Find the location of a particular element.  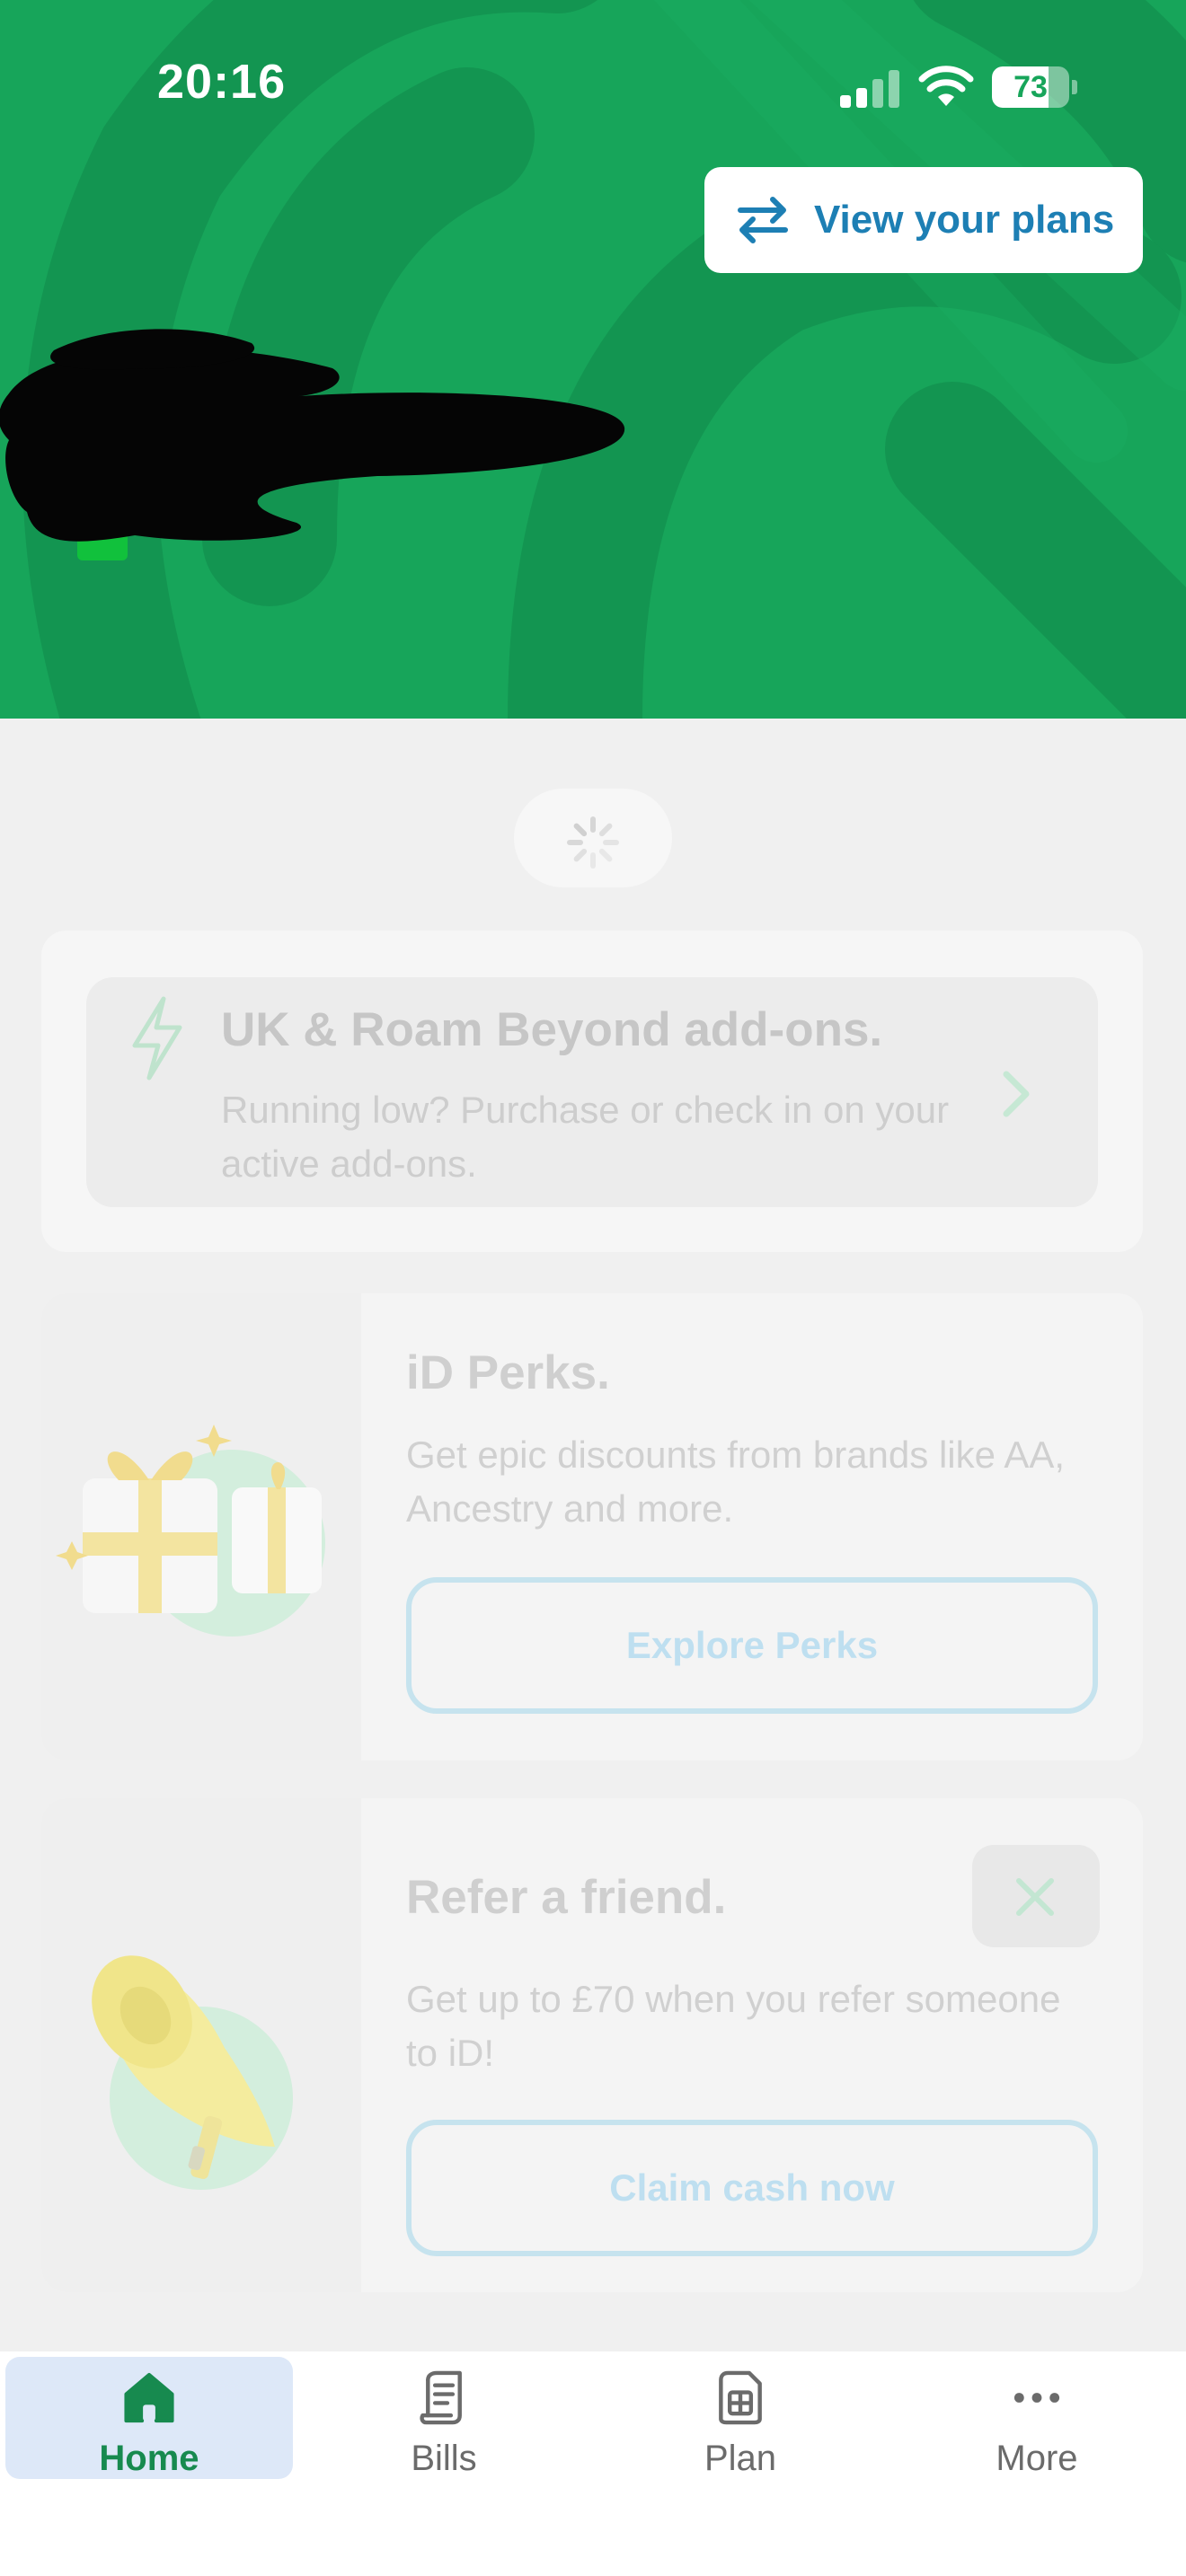

bills-icon is located at coordinates (441, 2397).